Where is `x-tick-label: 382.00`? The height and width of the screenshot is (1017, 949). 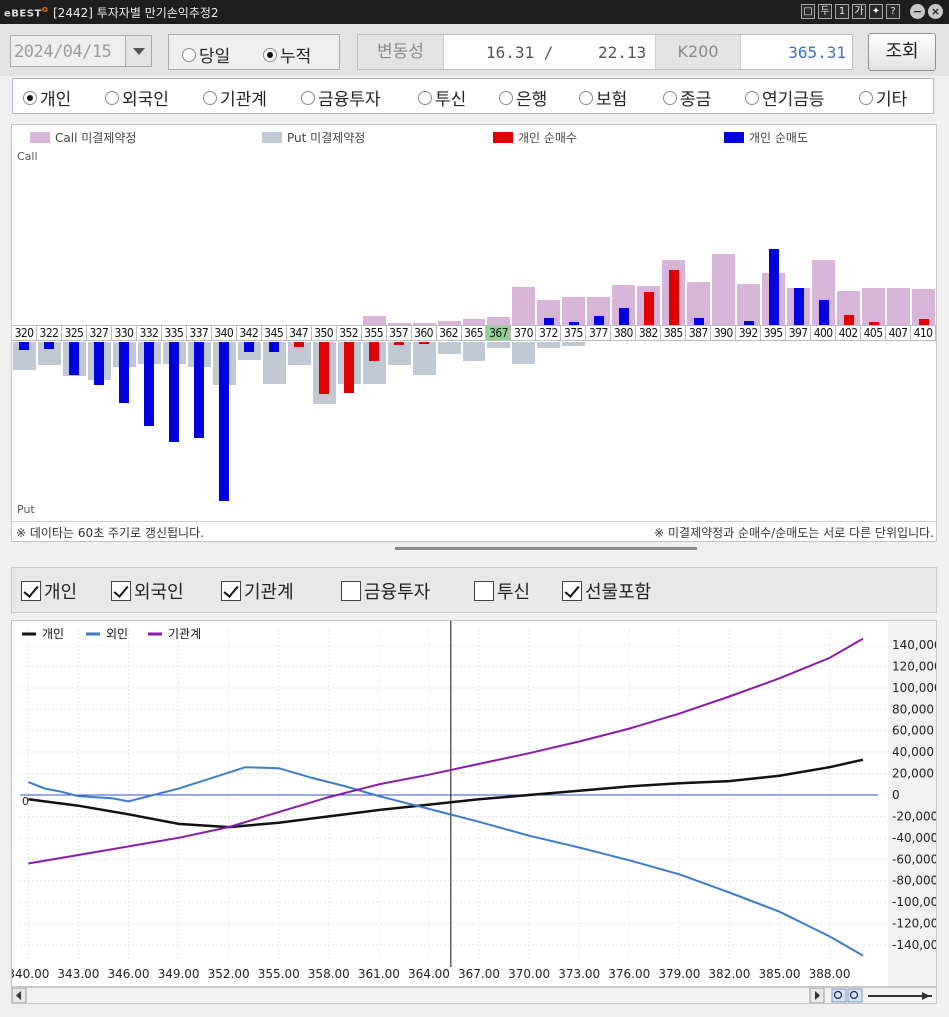 x-tick-label: 382.00 is located at coordinates (729, 974).